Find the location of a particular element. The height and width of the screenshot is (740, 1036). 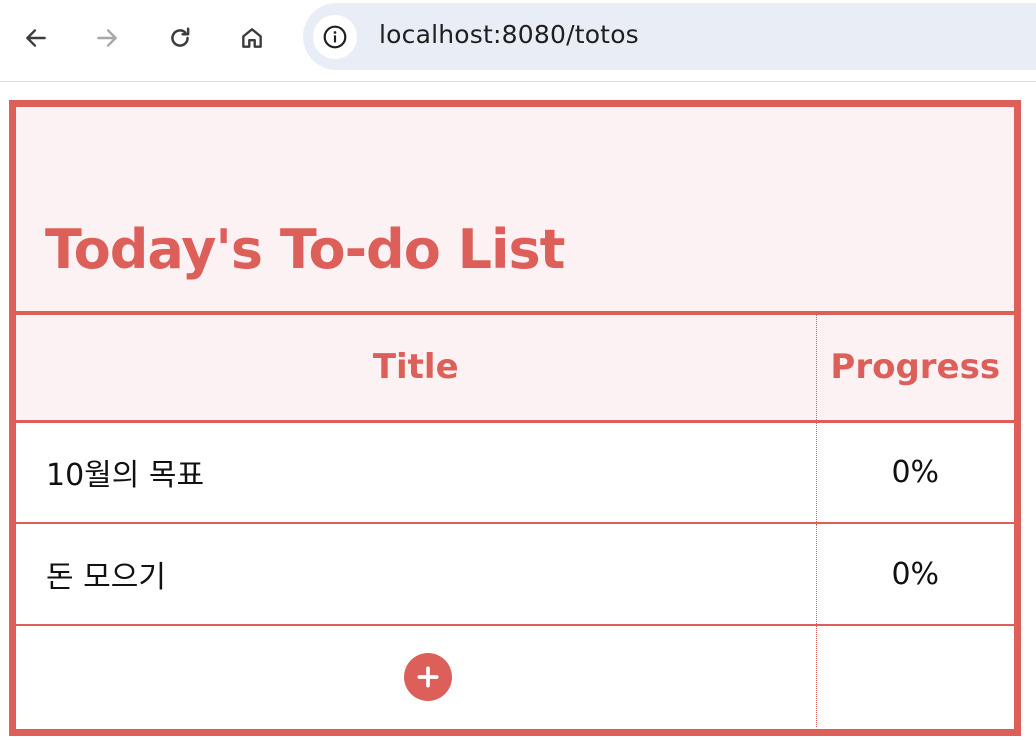

table-row: 10월의 목표 0% is located at coordinates (515, 472).